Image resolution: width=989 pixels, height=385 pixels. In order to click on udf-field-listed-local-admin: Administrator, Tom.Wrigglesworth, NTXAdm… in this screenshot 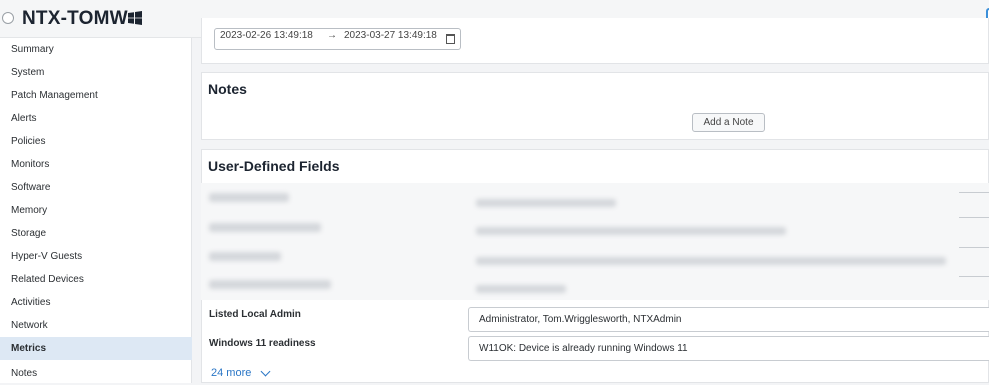, I will do `click(728, 319)`.